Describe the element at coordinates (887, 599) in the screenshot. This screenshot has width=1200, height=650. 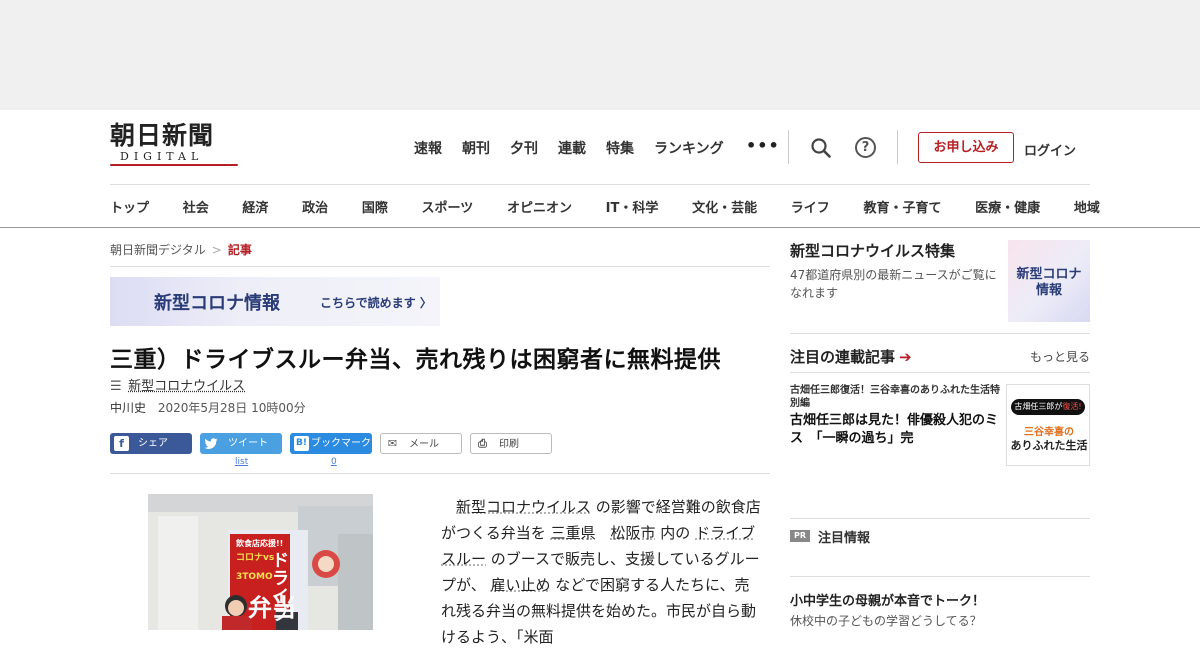
I see `pr-article-title: 小中学生の母親が本音でトーク！` at that location.